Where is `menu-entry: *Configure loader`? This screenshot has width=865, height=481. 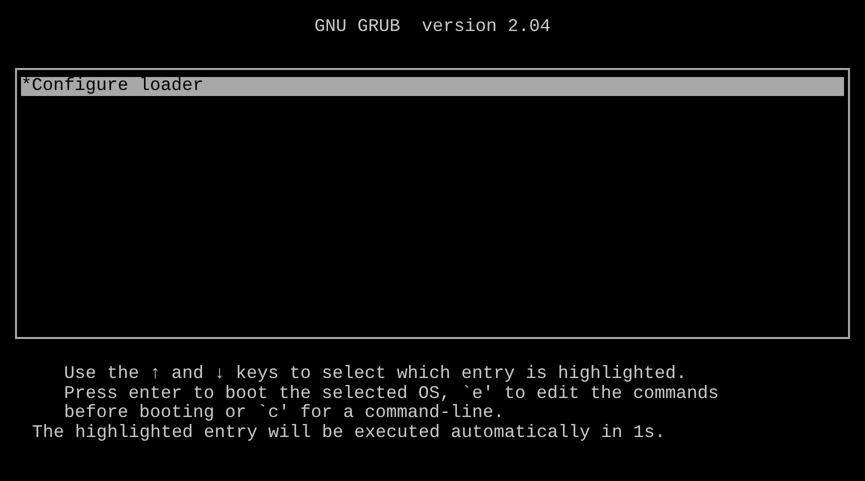
menu-entry: *Configure loader is located at coordinates (432, 86).